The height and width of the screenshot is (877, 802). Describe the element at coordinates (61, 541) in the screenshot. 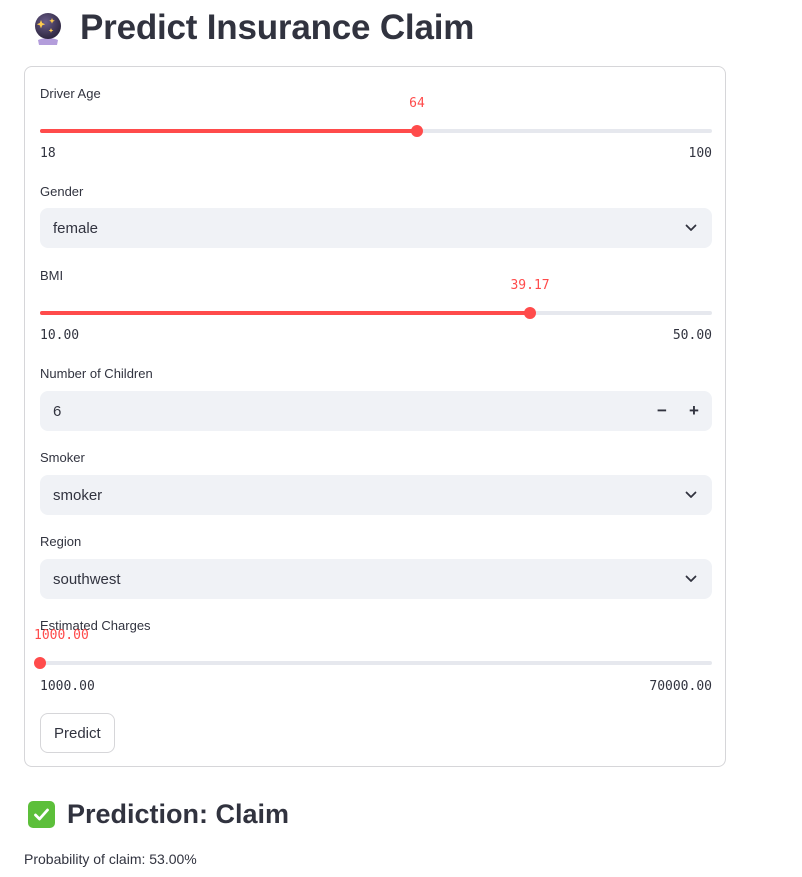

I see `region-label: Region` at that location.